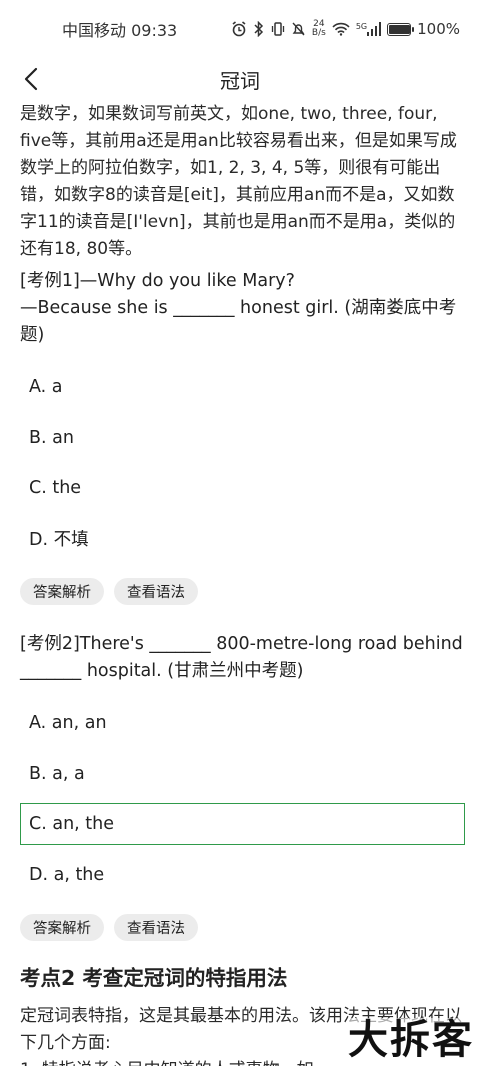  I want to click on example2-option-d: D. a, the, so click(242, 875).